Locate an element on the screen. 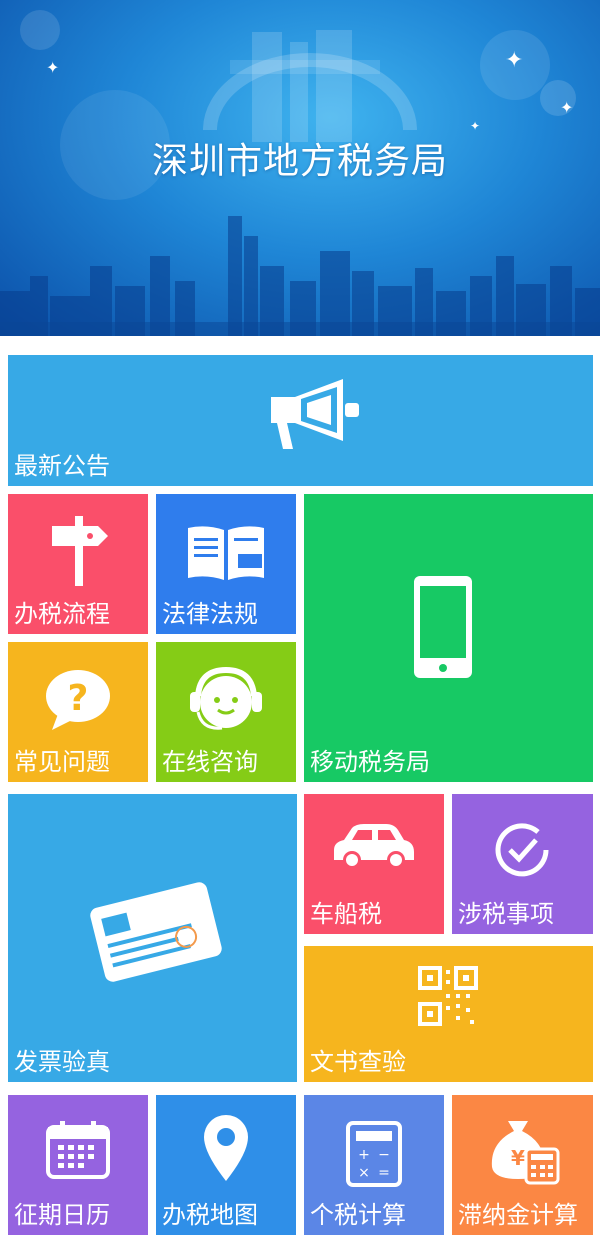 This screenshot has height=1250, width=600. tile-label: 车船税 is located at coordinates (346, 914).